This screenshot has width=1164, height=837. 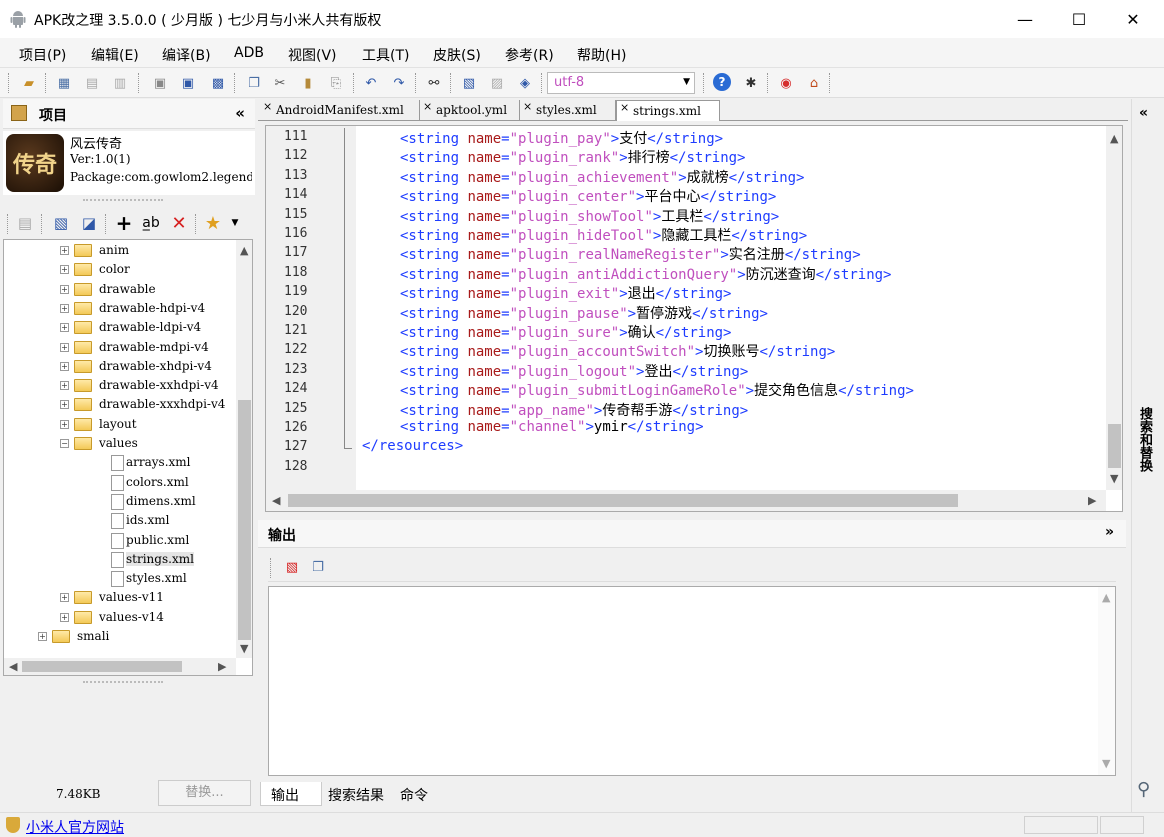 What do you see at coordinates (457, 55) in the screenshot?
I see `menu-skin: 皮肤(S)` at bounding box center [457, 55].